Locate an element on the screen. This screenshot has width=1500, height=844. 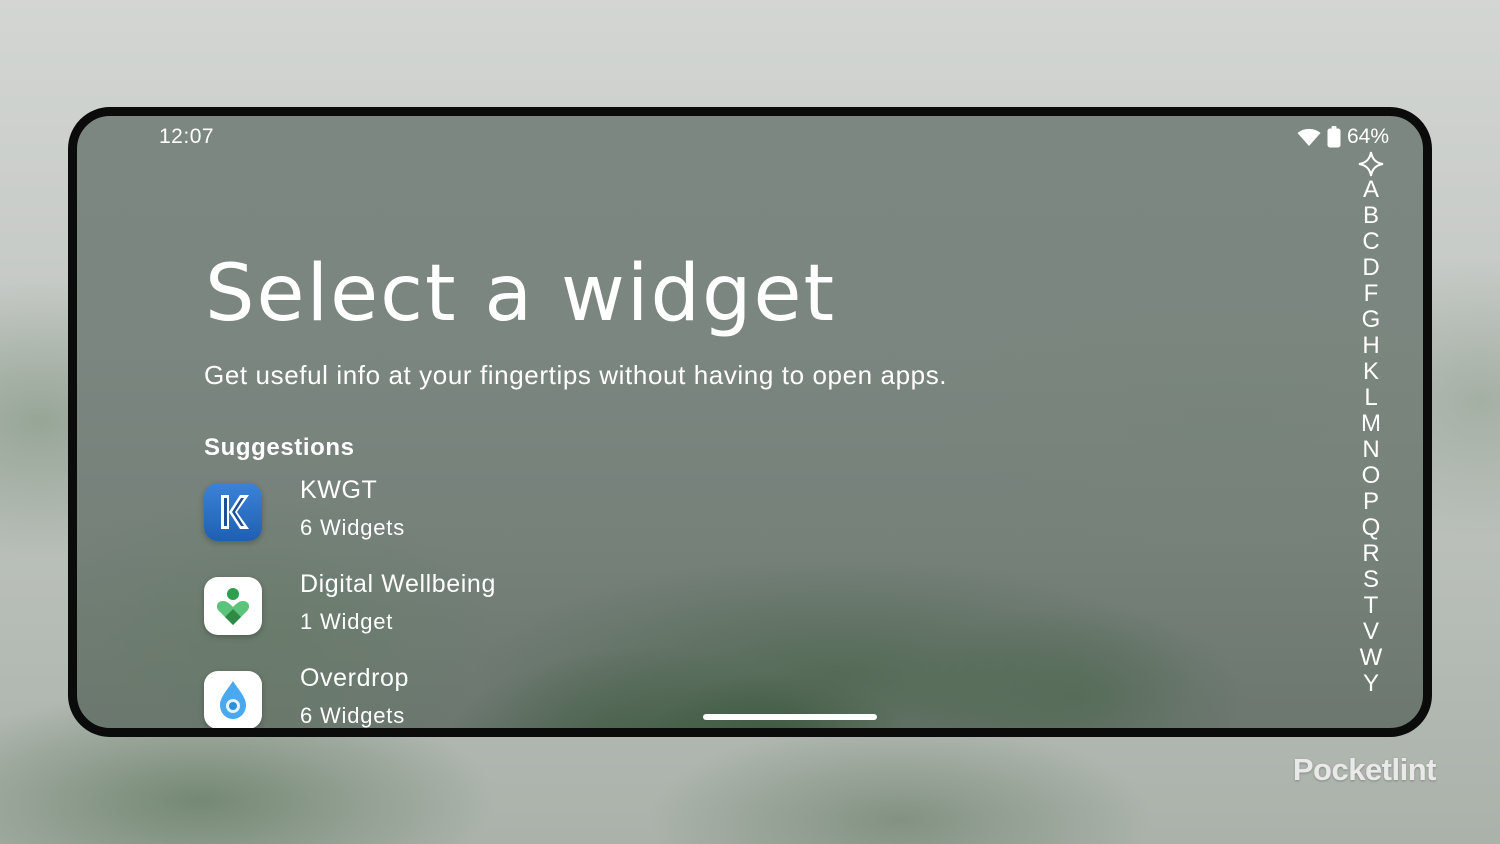
index-letter-p: P is located at coordinates (1371, 502).